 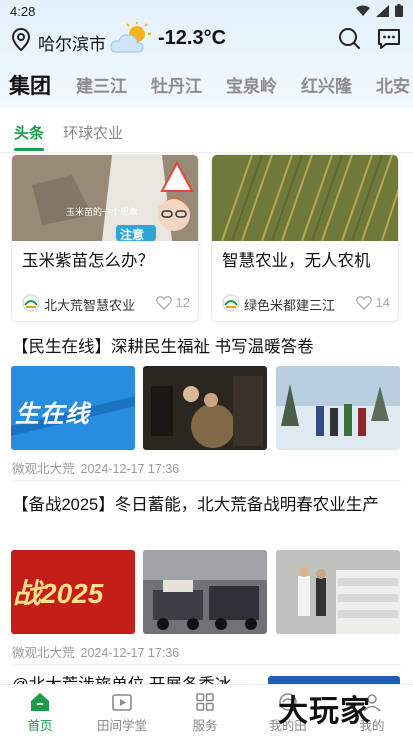 I want to click on card-title: 智慧农业，无人农机, so click(x=296, y=259).